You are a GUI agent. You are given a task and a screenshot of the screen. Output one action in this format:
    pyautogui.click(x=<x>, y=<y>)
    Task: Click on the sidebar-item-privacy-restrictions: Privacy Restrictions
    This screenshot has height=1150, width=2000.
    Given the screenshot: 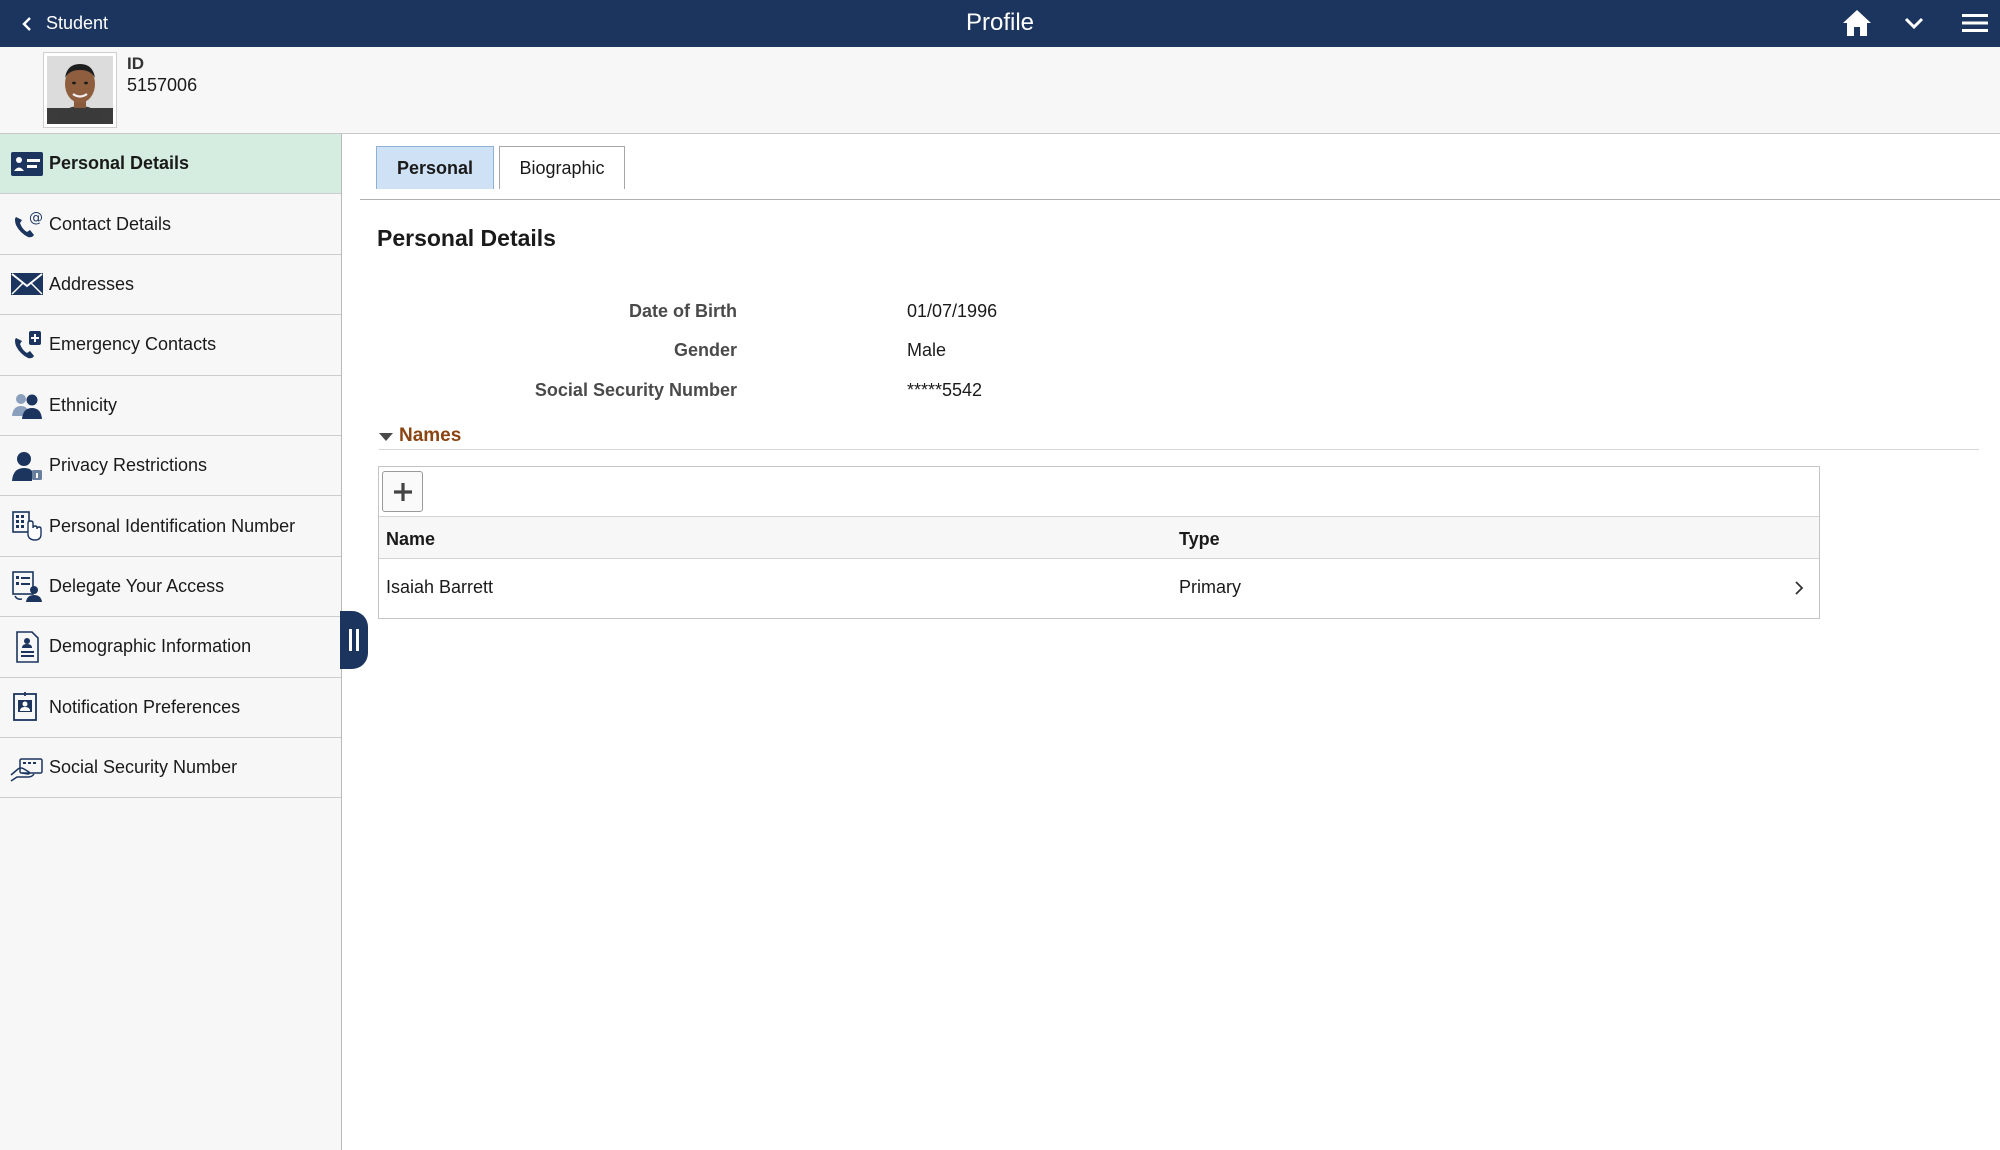 What is the action you would take?
    pyautogui.click(x=170, y=466)
    